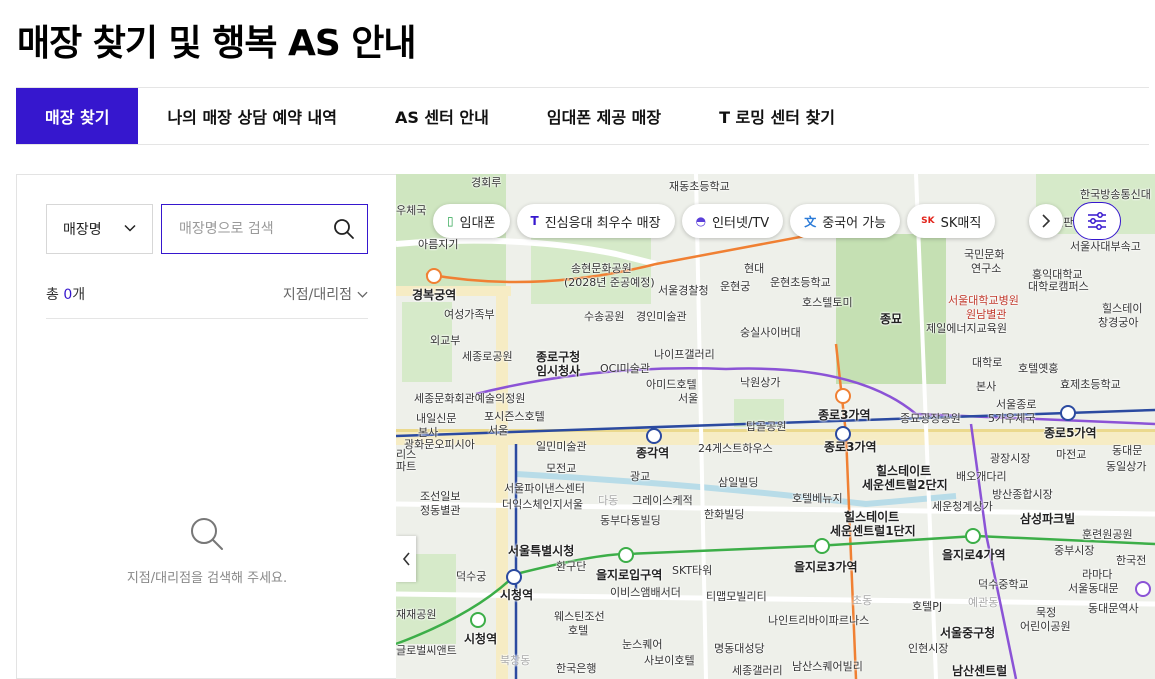  Describe the element at coordinates (1022, 494) in the screenshot. I see `map-place-label: 방산종합시장` at that location.